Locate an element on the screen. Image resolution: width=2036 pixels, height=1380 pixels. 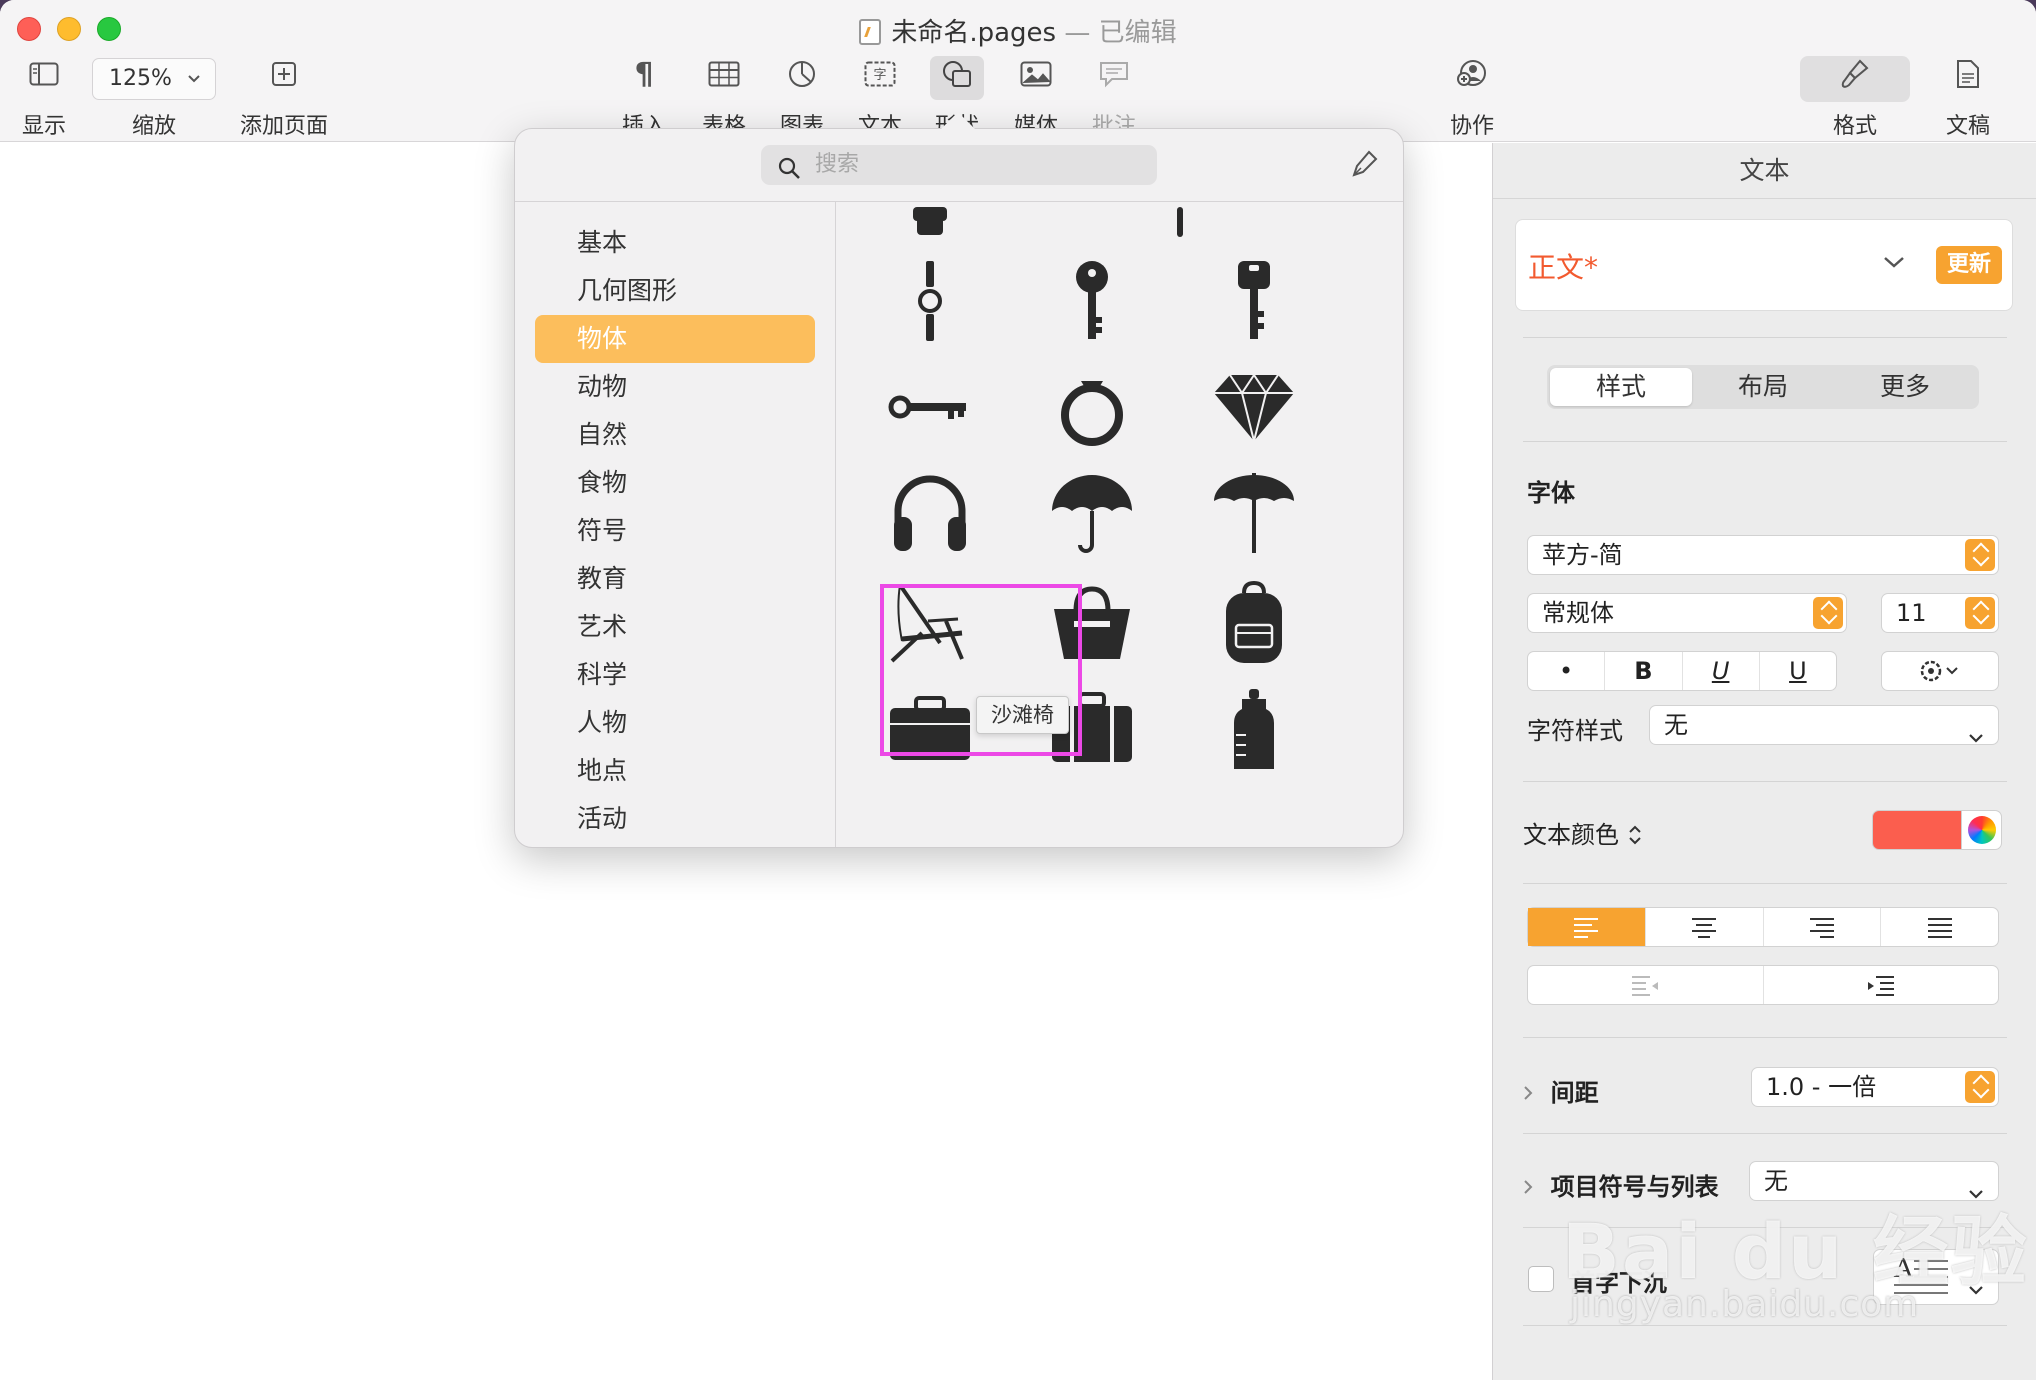
align-center-button is located at coordinates (1705, 927).